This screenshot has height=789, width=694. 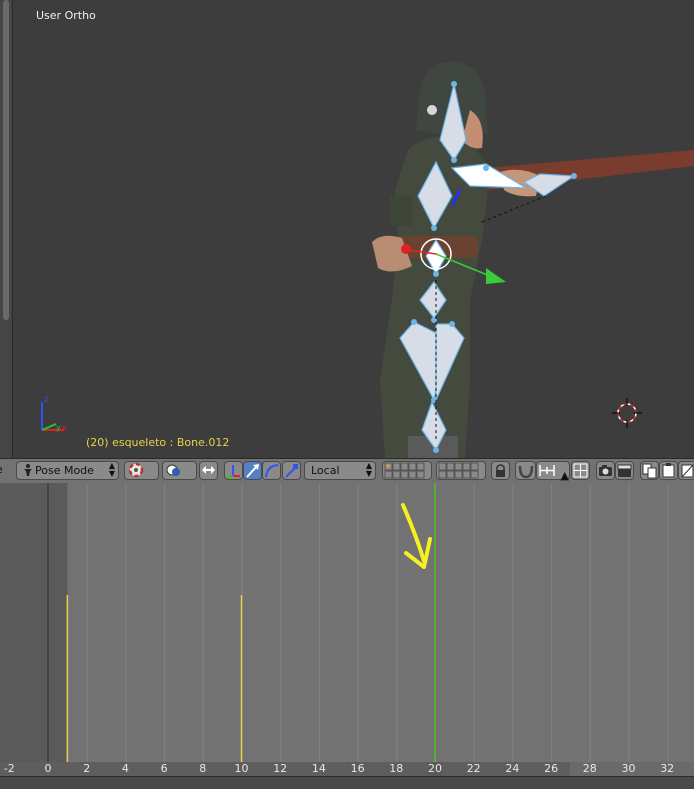 What do you see at coordinates (64, 470) in the screenshot?
I see `mode-select-label: Pose Mode` at bounding box center [64, 470].